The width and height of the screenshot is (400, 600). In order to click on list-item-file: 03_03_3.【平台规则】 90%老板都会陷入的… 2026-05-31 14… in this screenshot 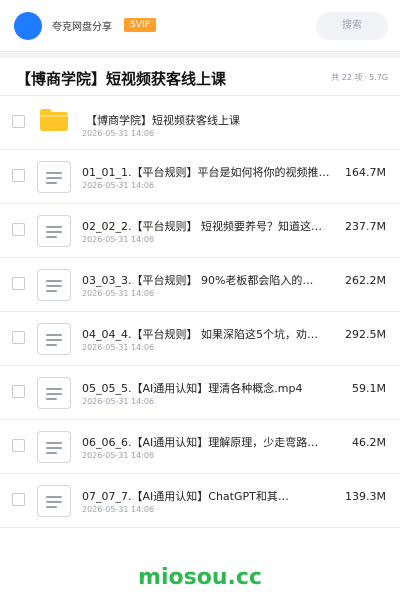, I will do `click(200, 285)`.